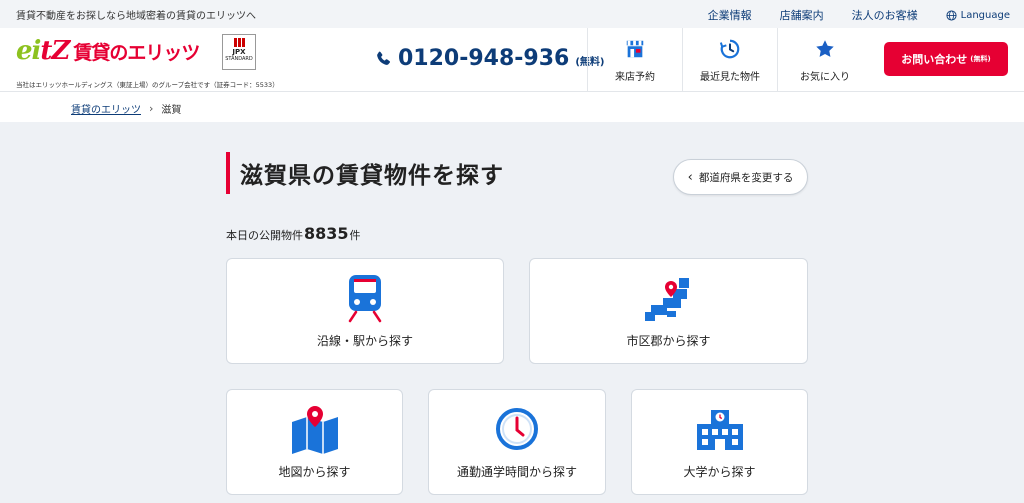  I want to click on favorites-label: お気に入り, so click(825, 77).